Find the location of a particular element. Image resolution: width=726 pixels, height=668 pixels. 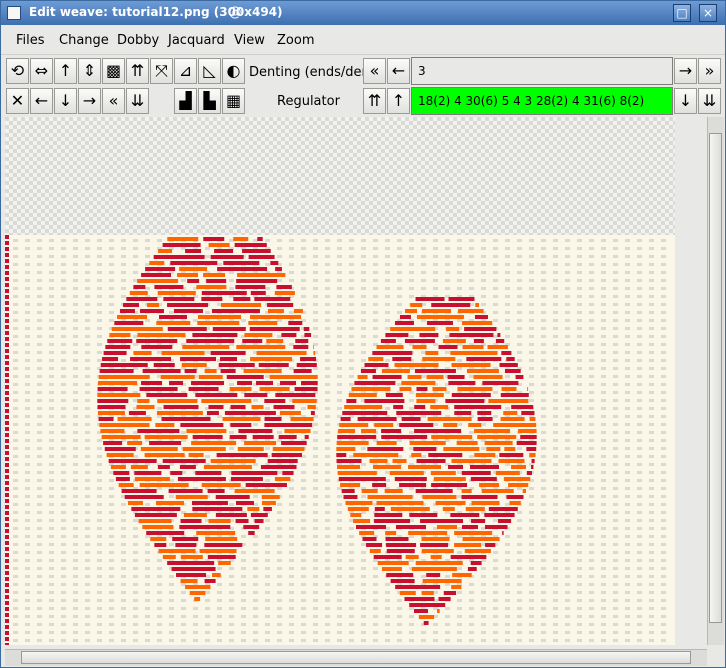

menu-view: View is located at coordinates (249, 40).